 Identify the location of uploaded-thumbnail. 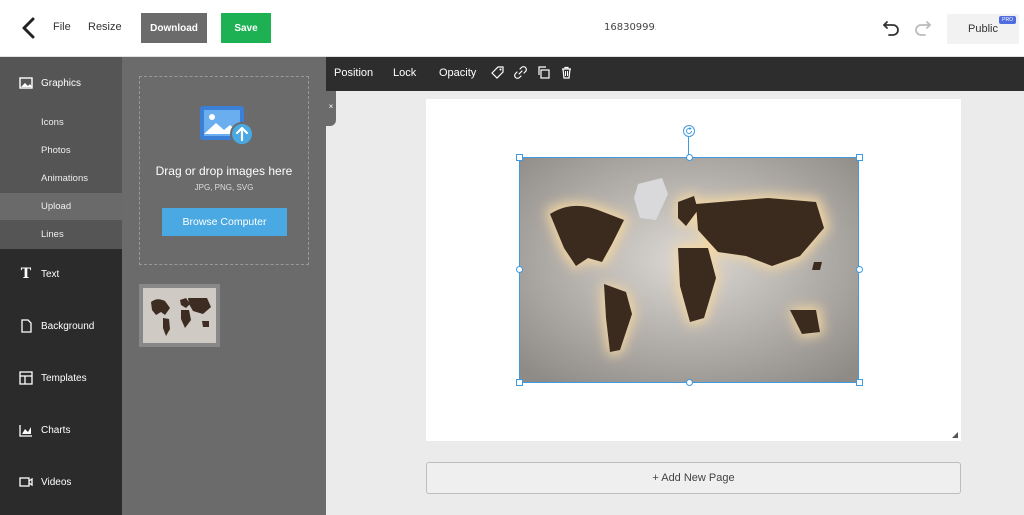
(179, 315).